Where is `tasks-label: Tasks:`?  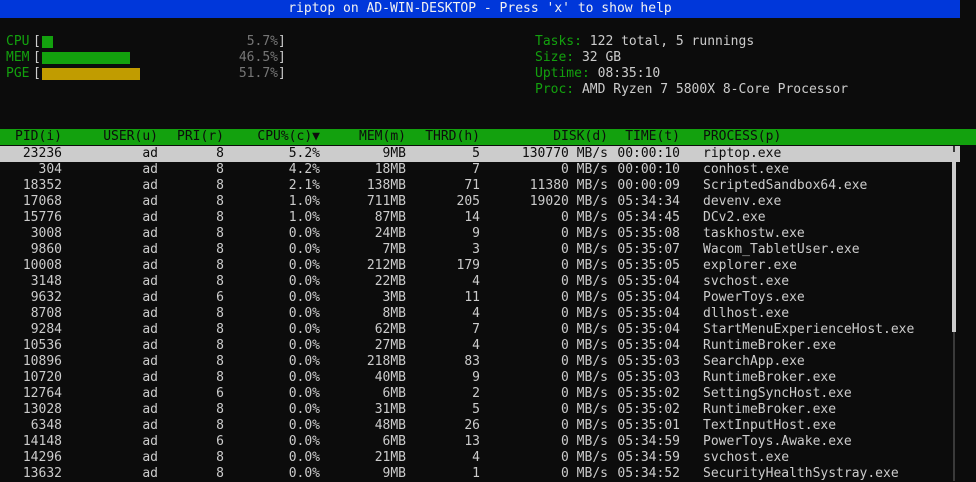
tasks-label: Tasks: is located at coordinates (558, 41).